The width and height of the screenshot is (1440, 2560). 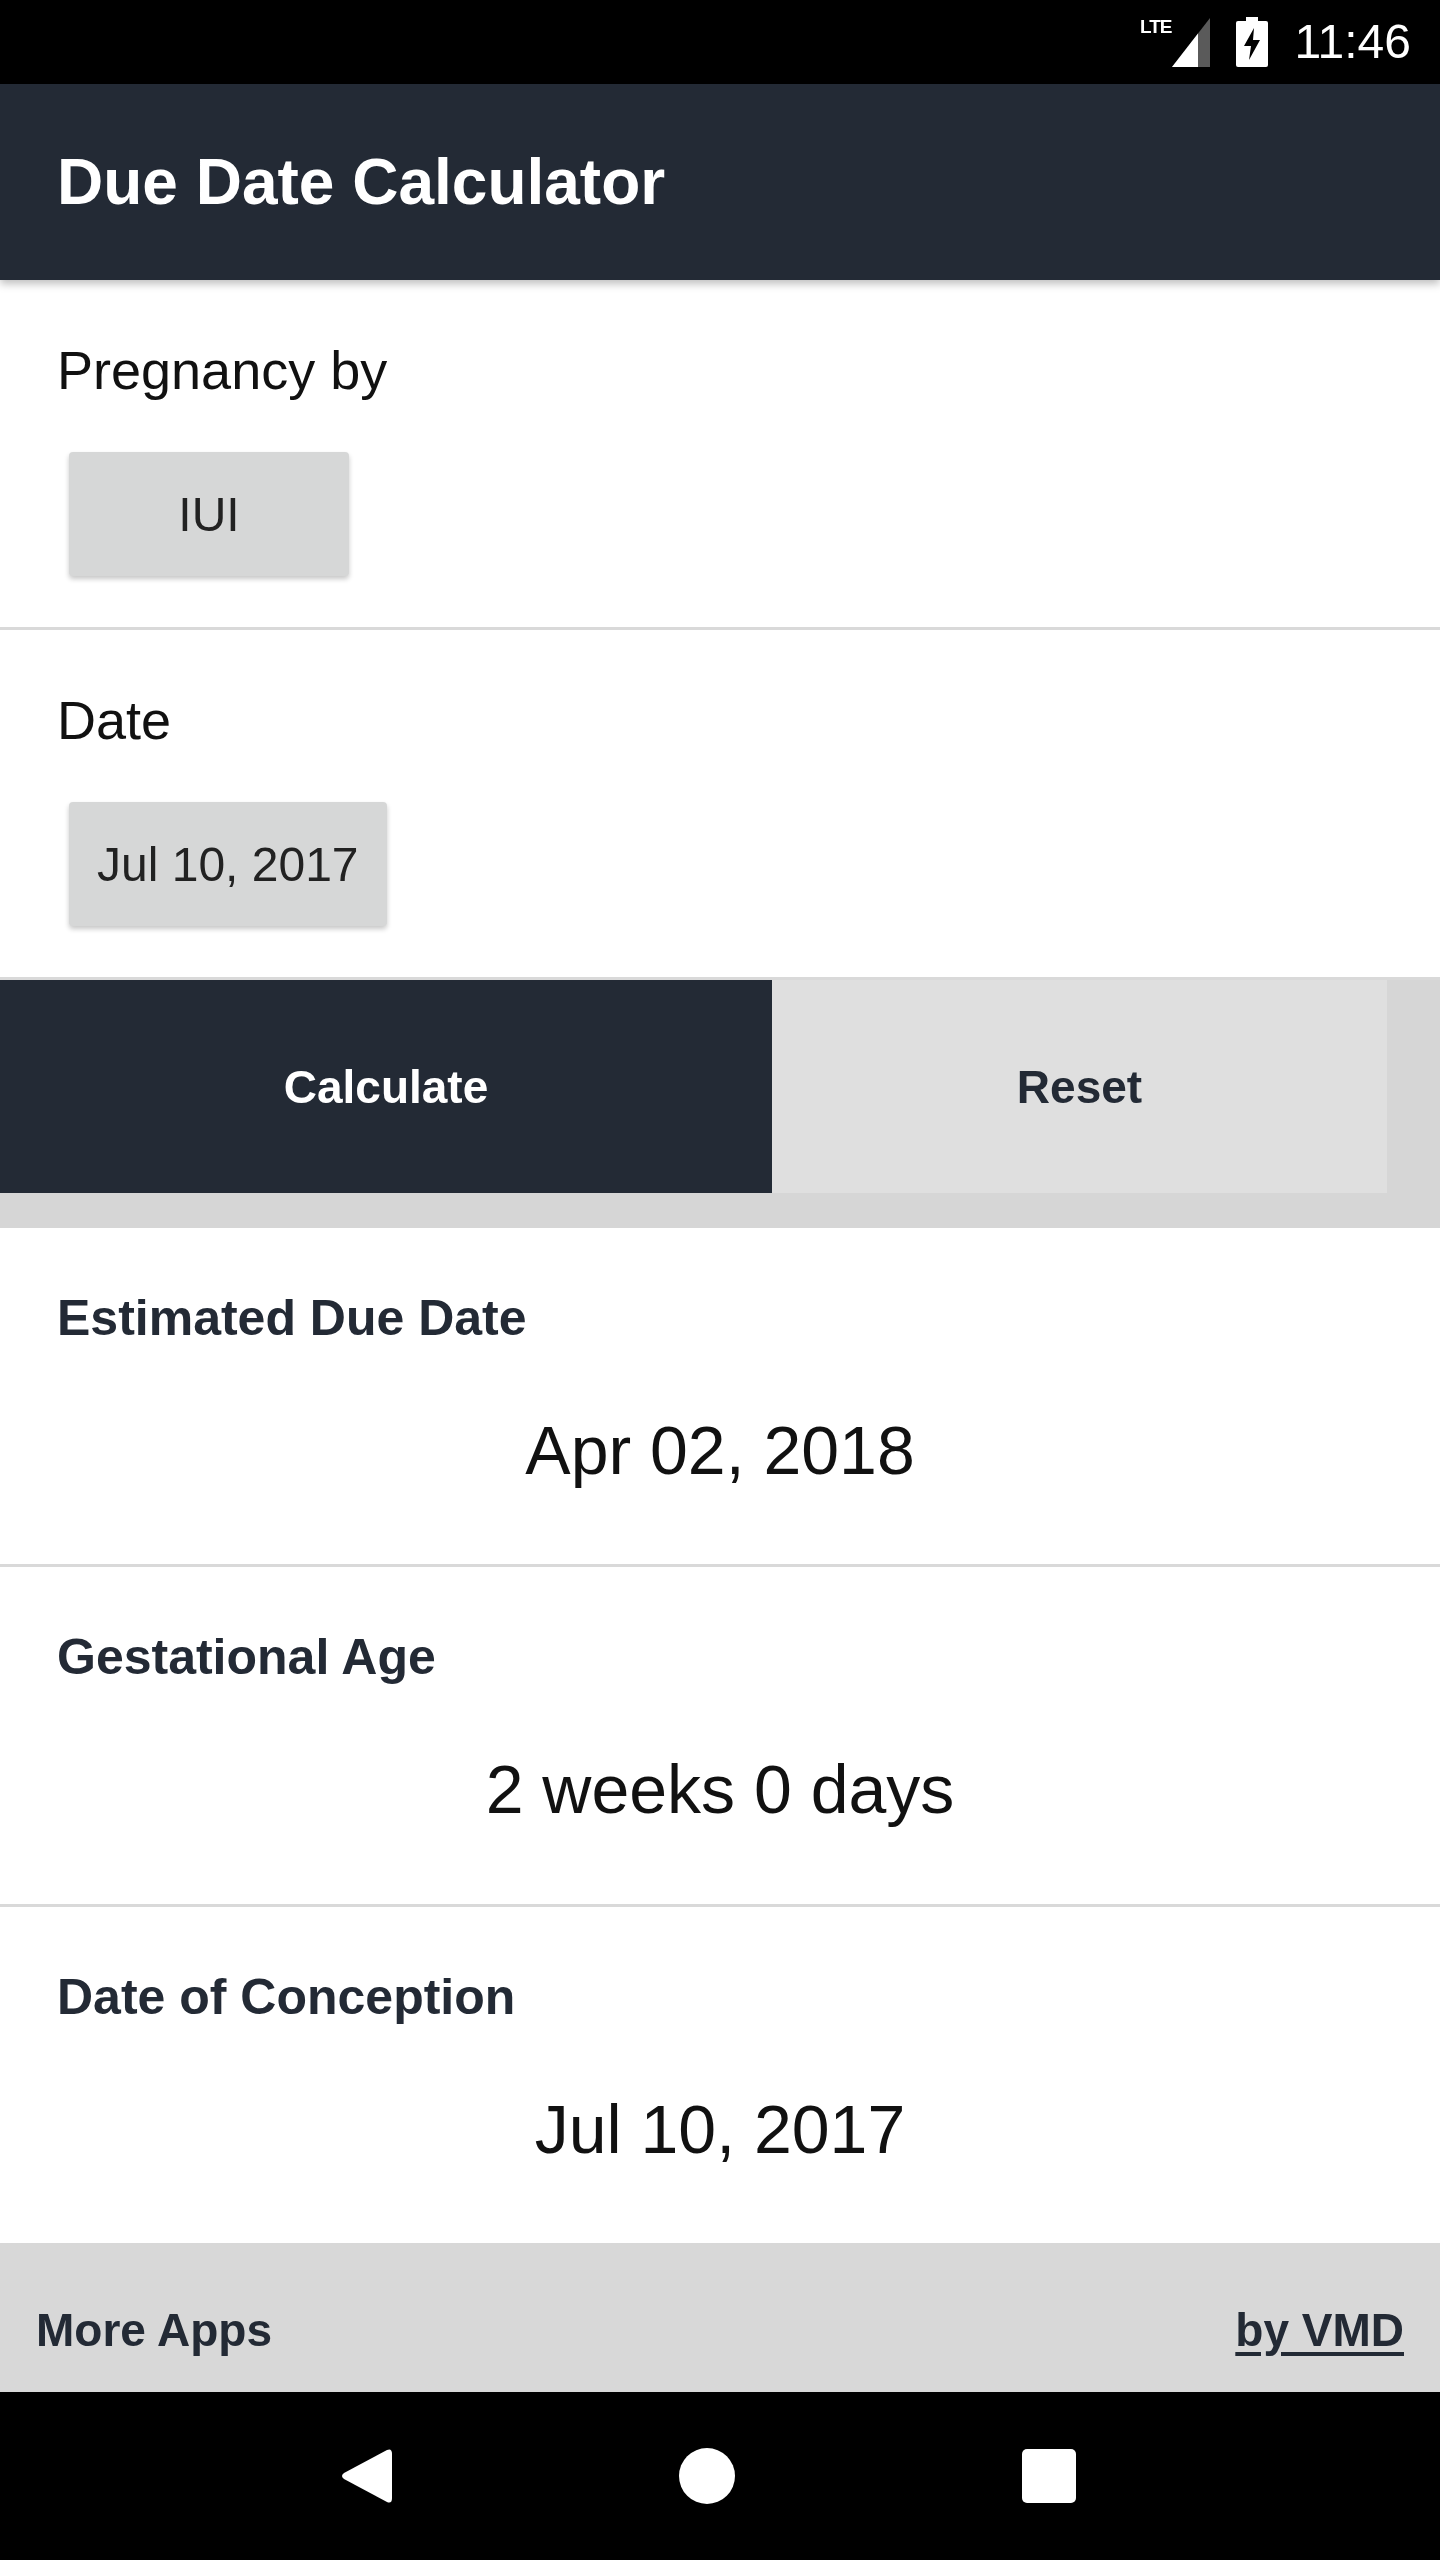 I want to click on back-icon, so click(x=365, y=2476).